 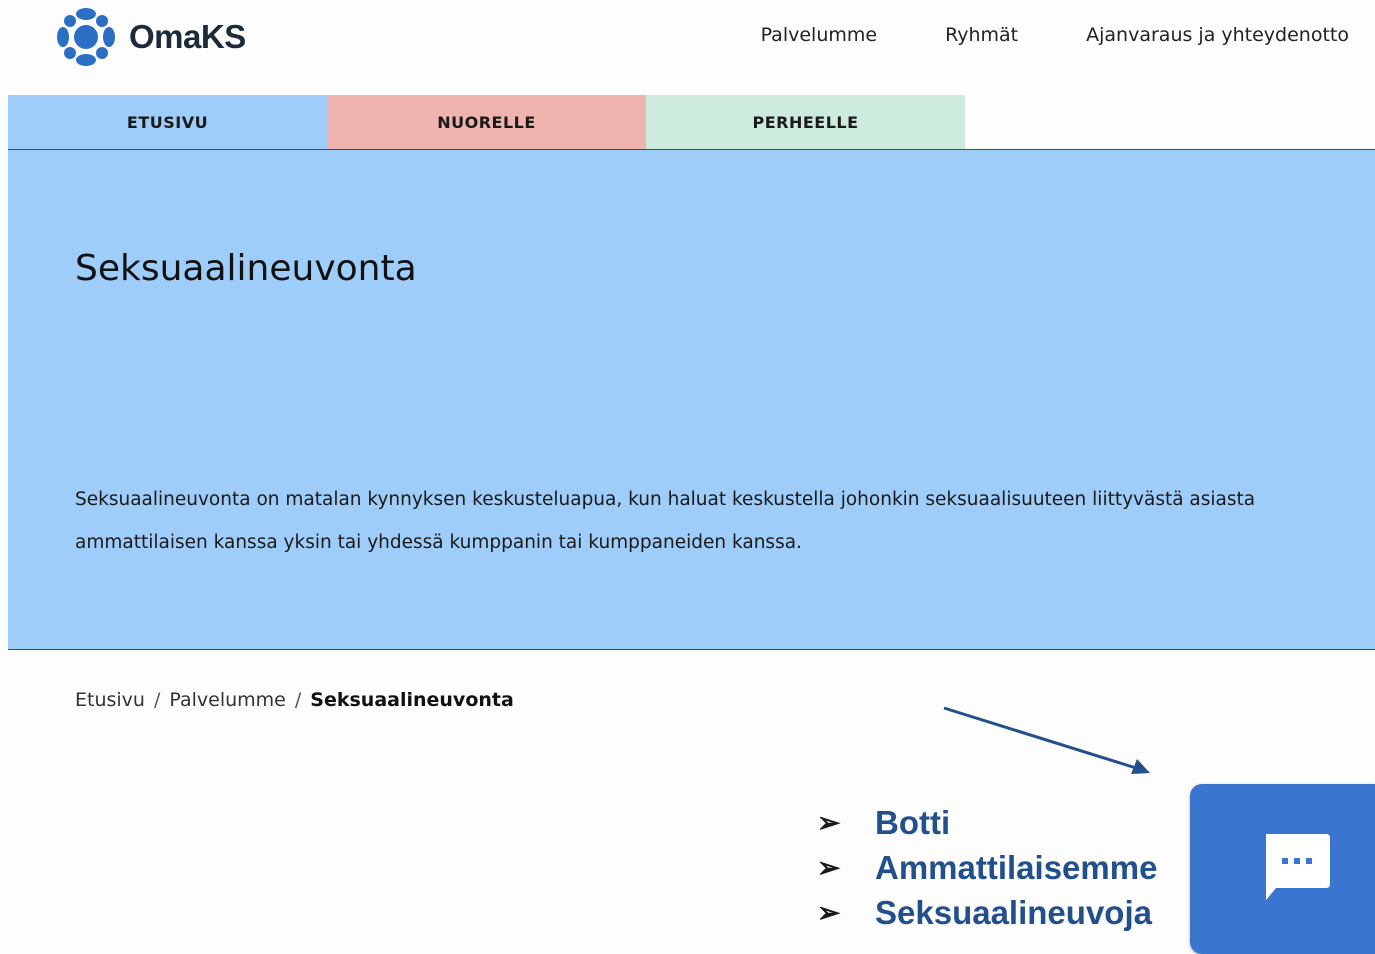 I want to click on chat-widget-button, so click(x=1282, y=869).